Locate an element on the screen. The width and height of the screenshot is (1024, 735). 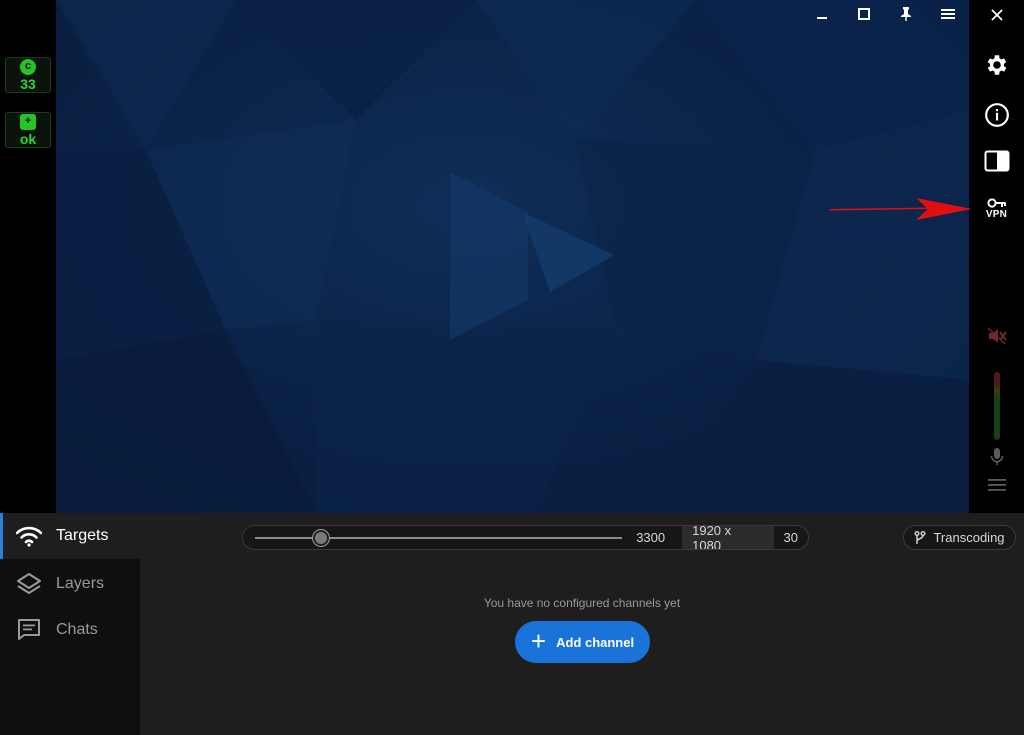
nav-item-layers: Layers is located at coordinates (70, 584).